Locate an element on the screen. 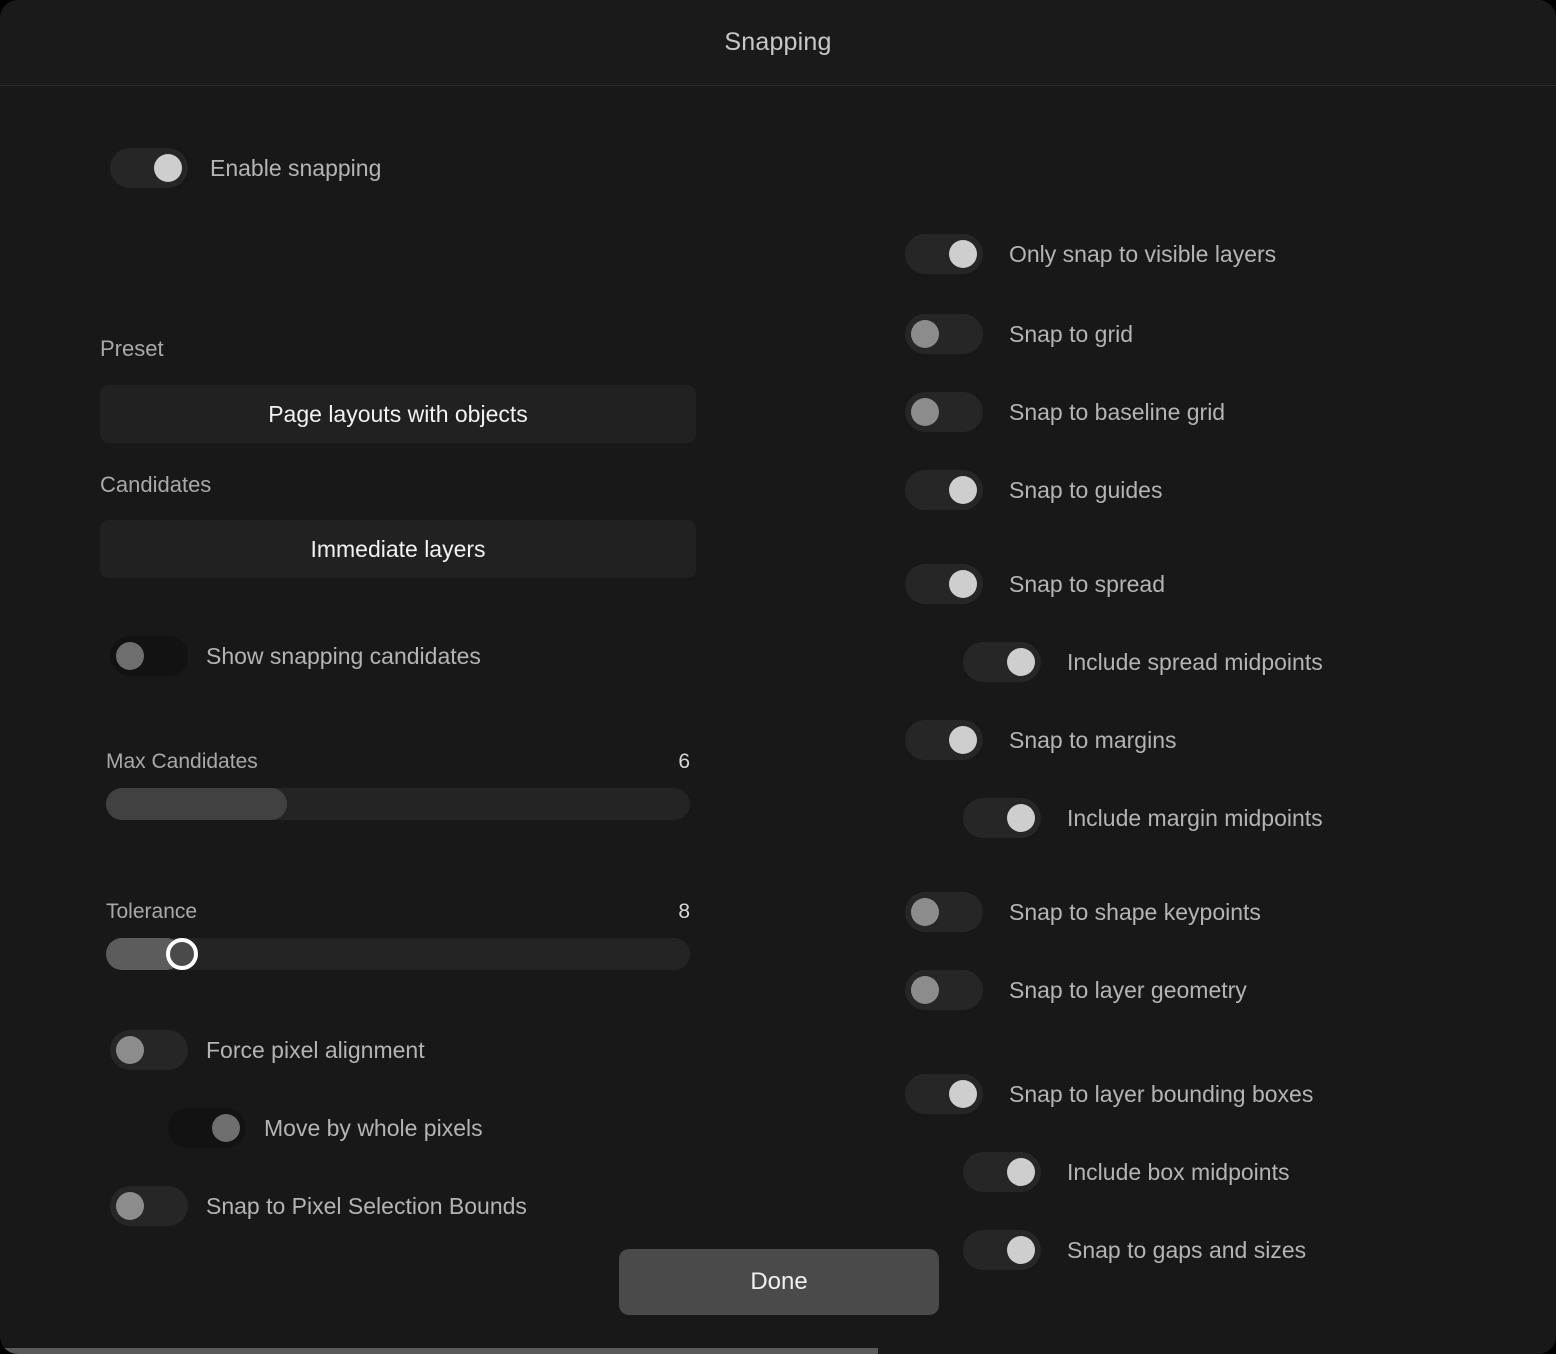 This screenshot has height=1354, width=1556. toggle-label-force-pixel-alignment: Force pixel alignment is located at coordinates (315, 1049).